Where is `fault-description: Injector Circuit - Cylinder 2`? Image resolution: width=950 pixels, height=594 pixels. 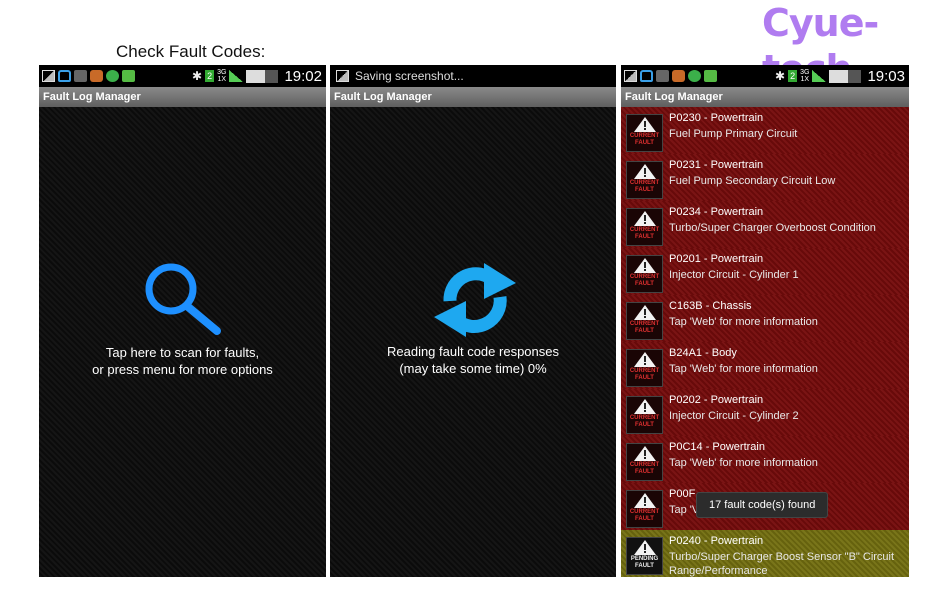 fault-description: Injector Circuit - Cylinder 2 is located at coordinates (734, 416).